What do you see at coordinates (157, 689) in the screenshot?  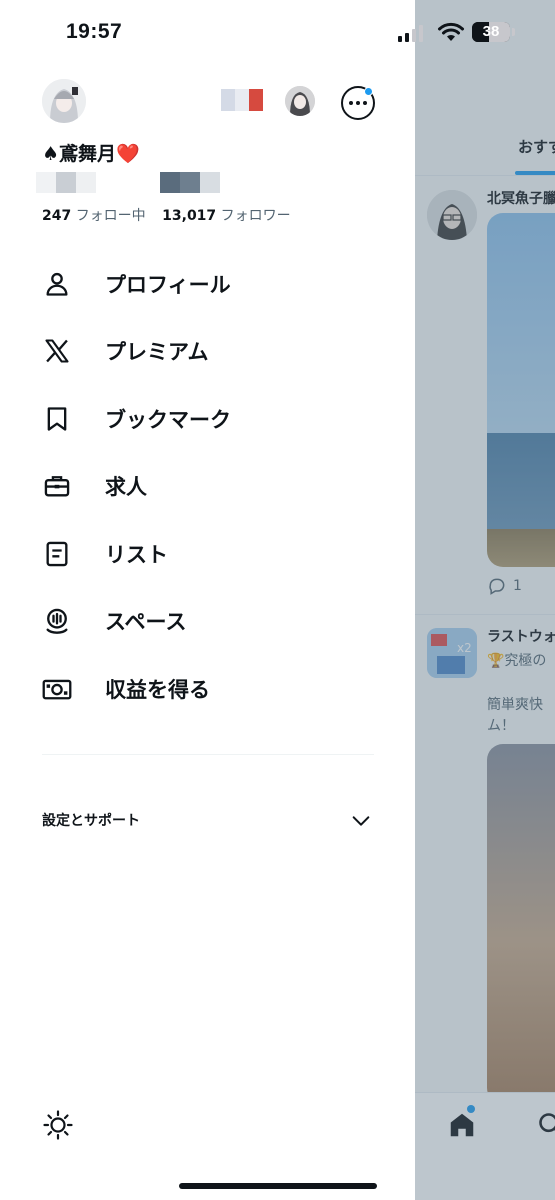 I see `menu-item-label: 収益を得る` at bounding box center [157, 689].